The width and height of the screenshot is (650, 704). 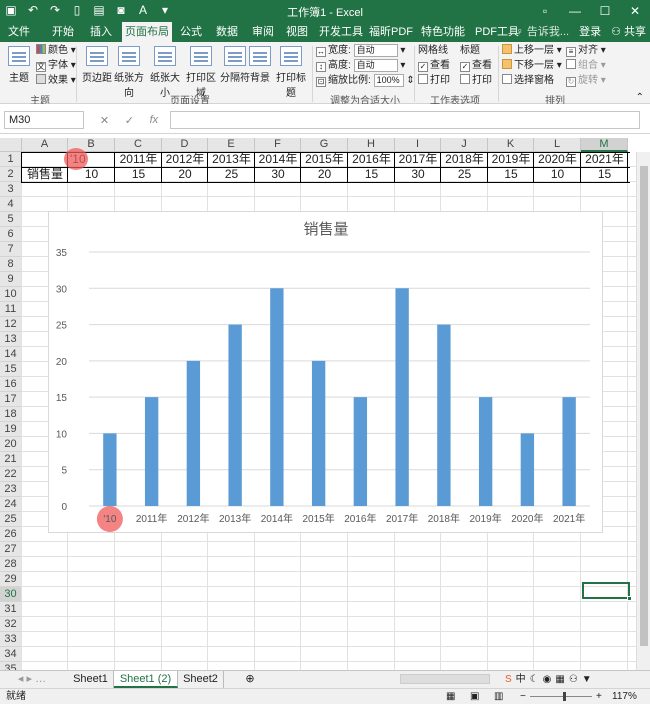 I want to click on sheet-tab-3: Sheet2, so click(x=201, y=679).